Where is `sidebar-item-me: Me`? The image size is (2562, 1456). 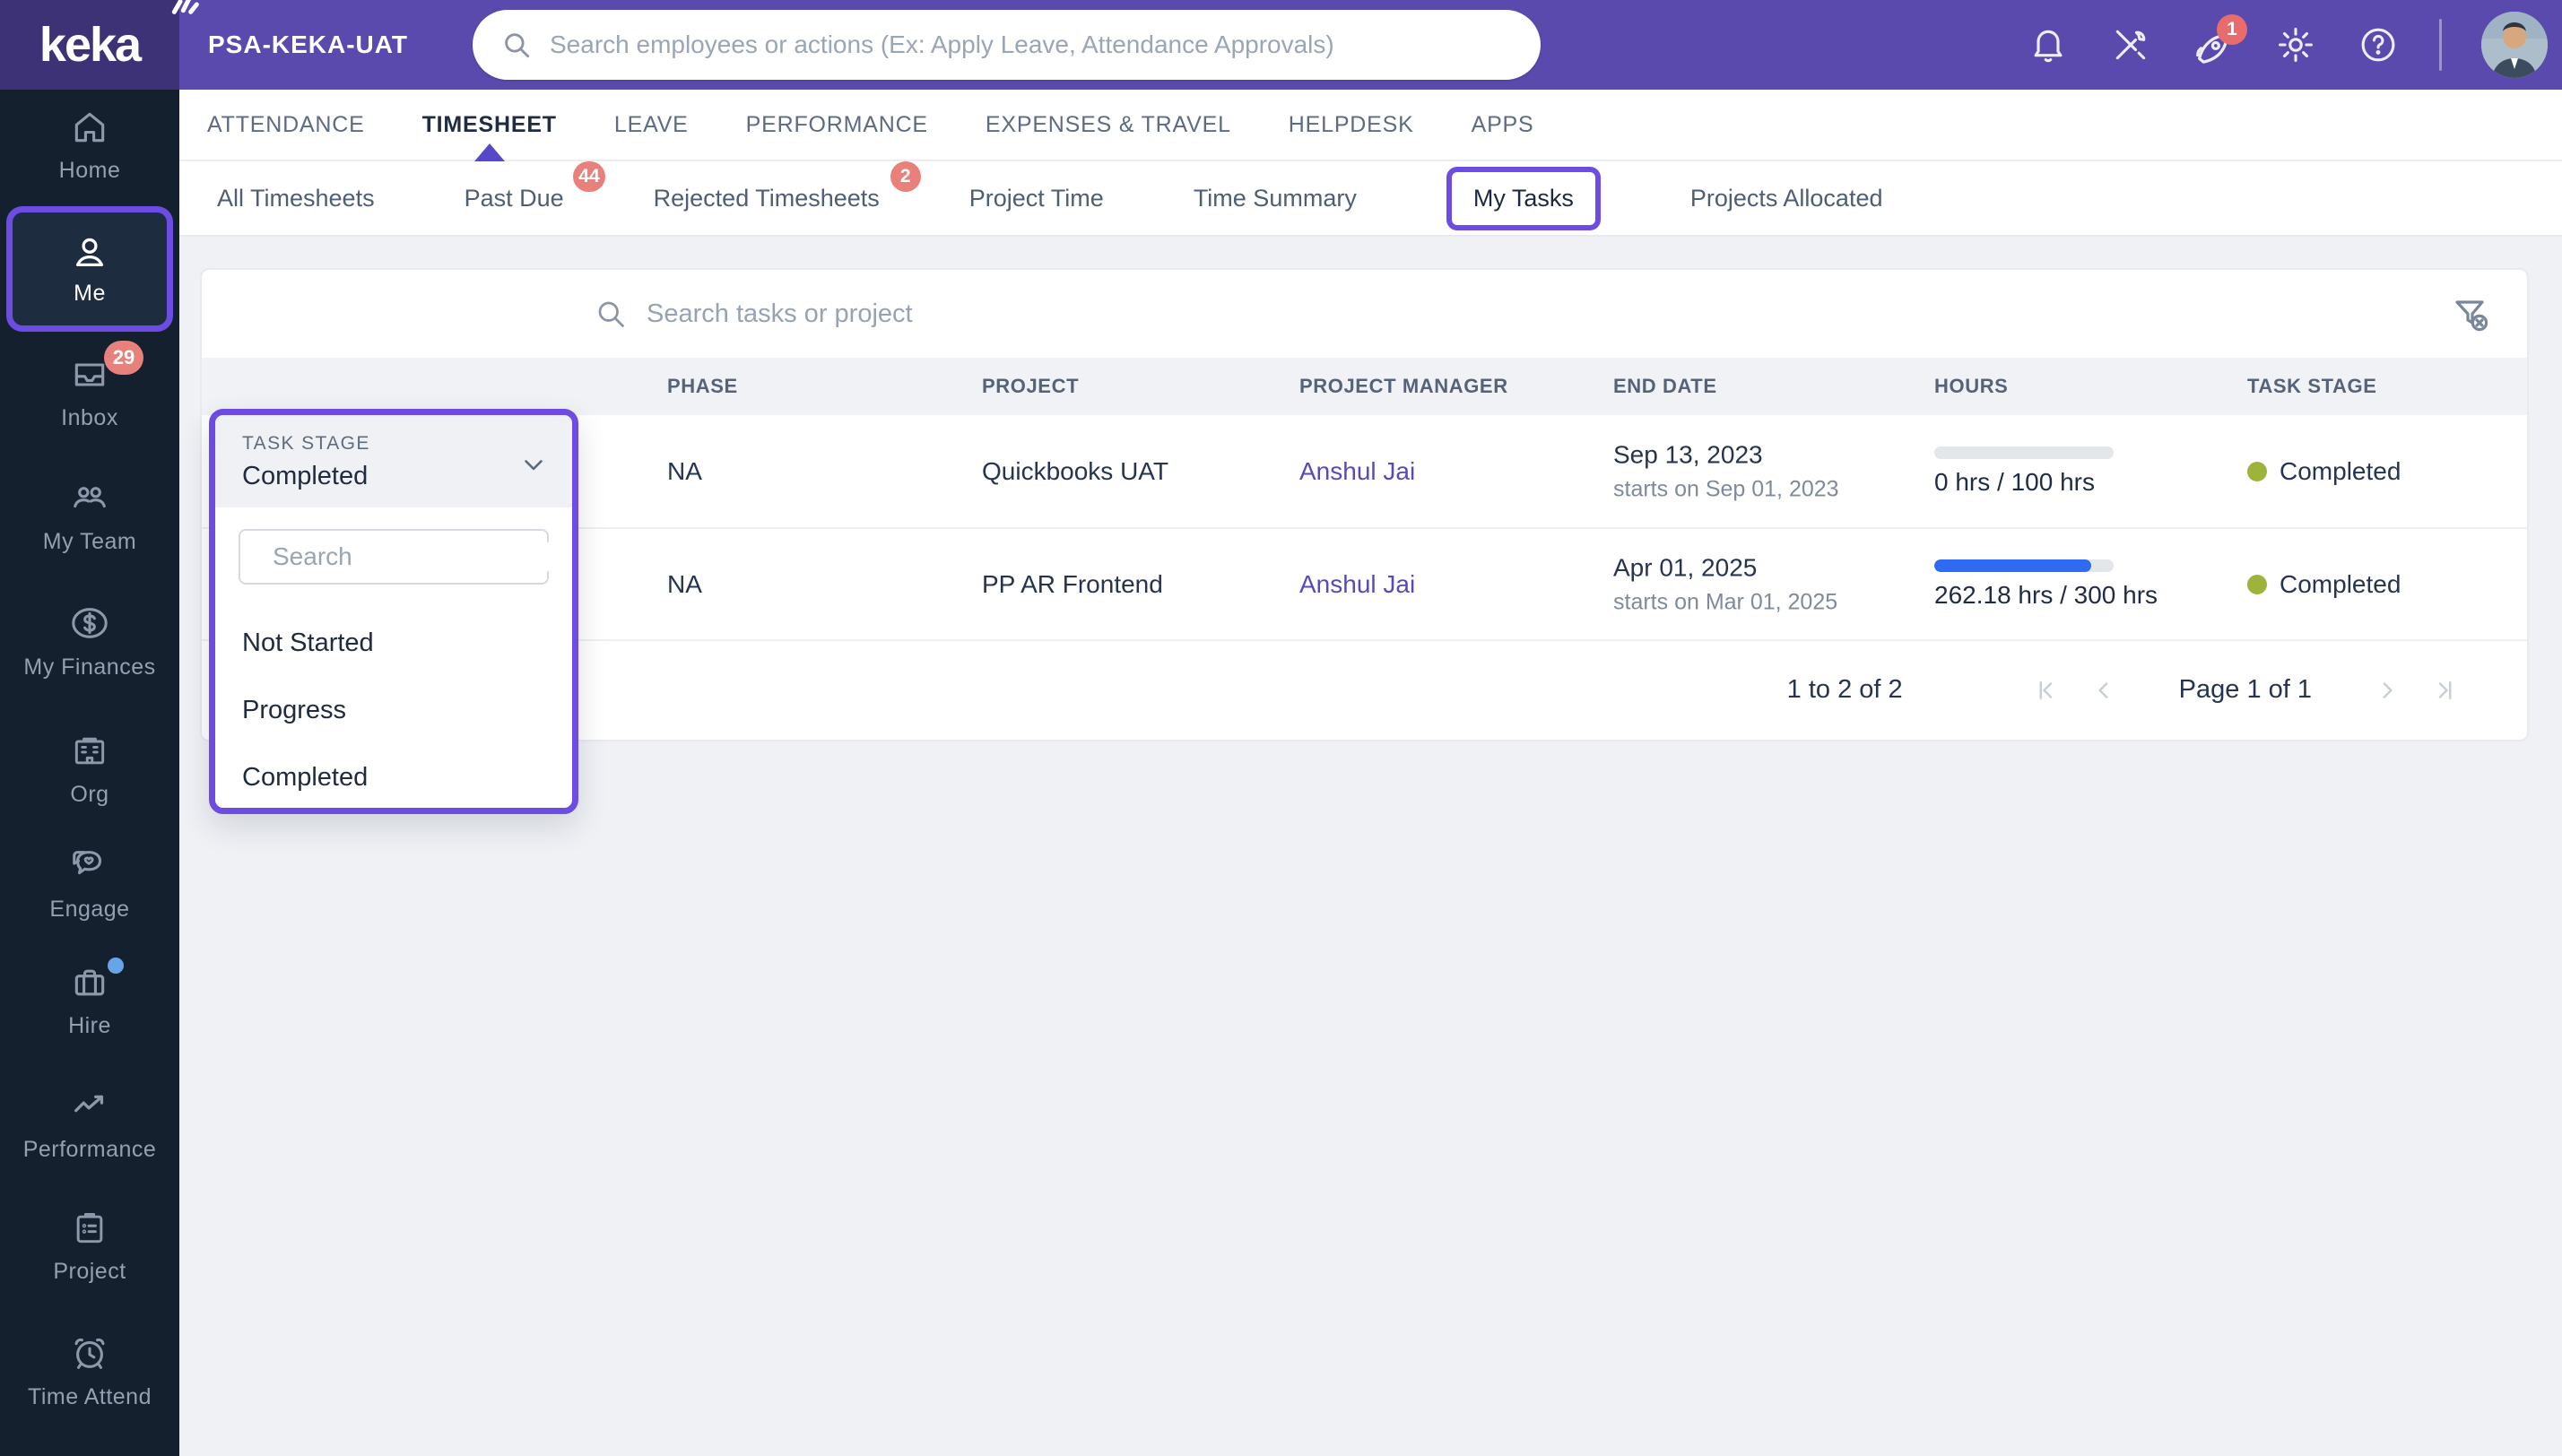
sidebar-item-me: Me is located at coordinates (89, 269).